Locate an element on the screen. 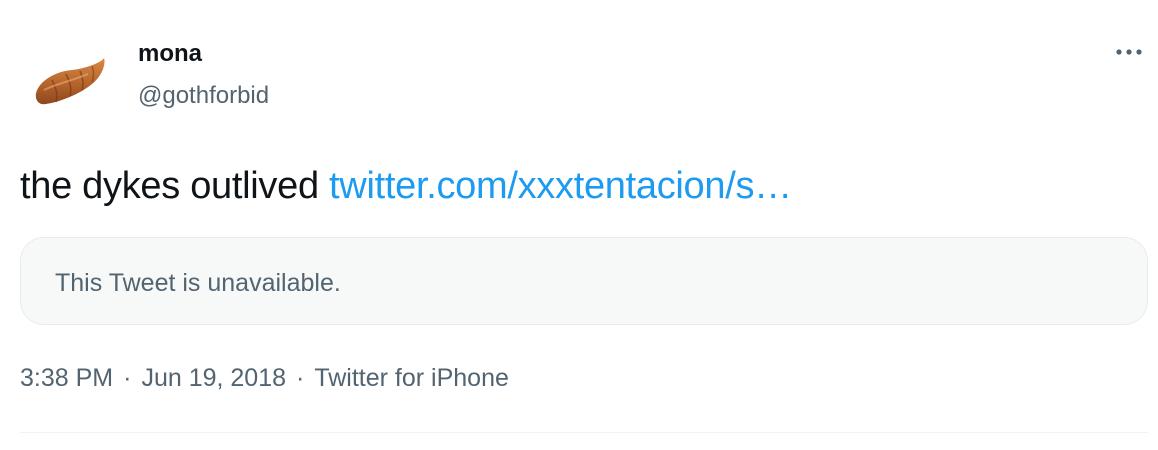  avatar is located at coordinates (70, 84).